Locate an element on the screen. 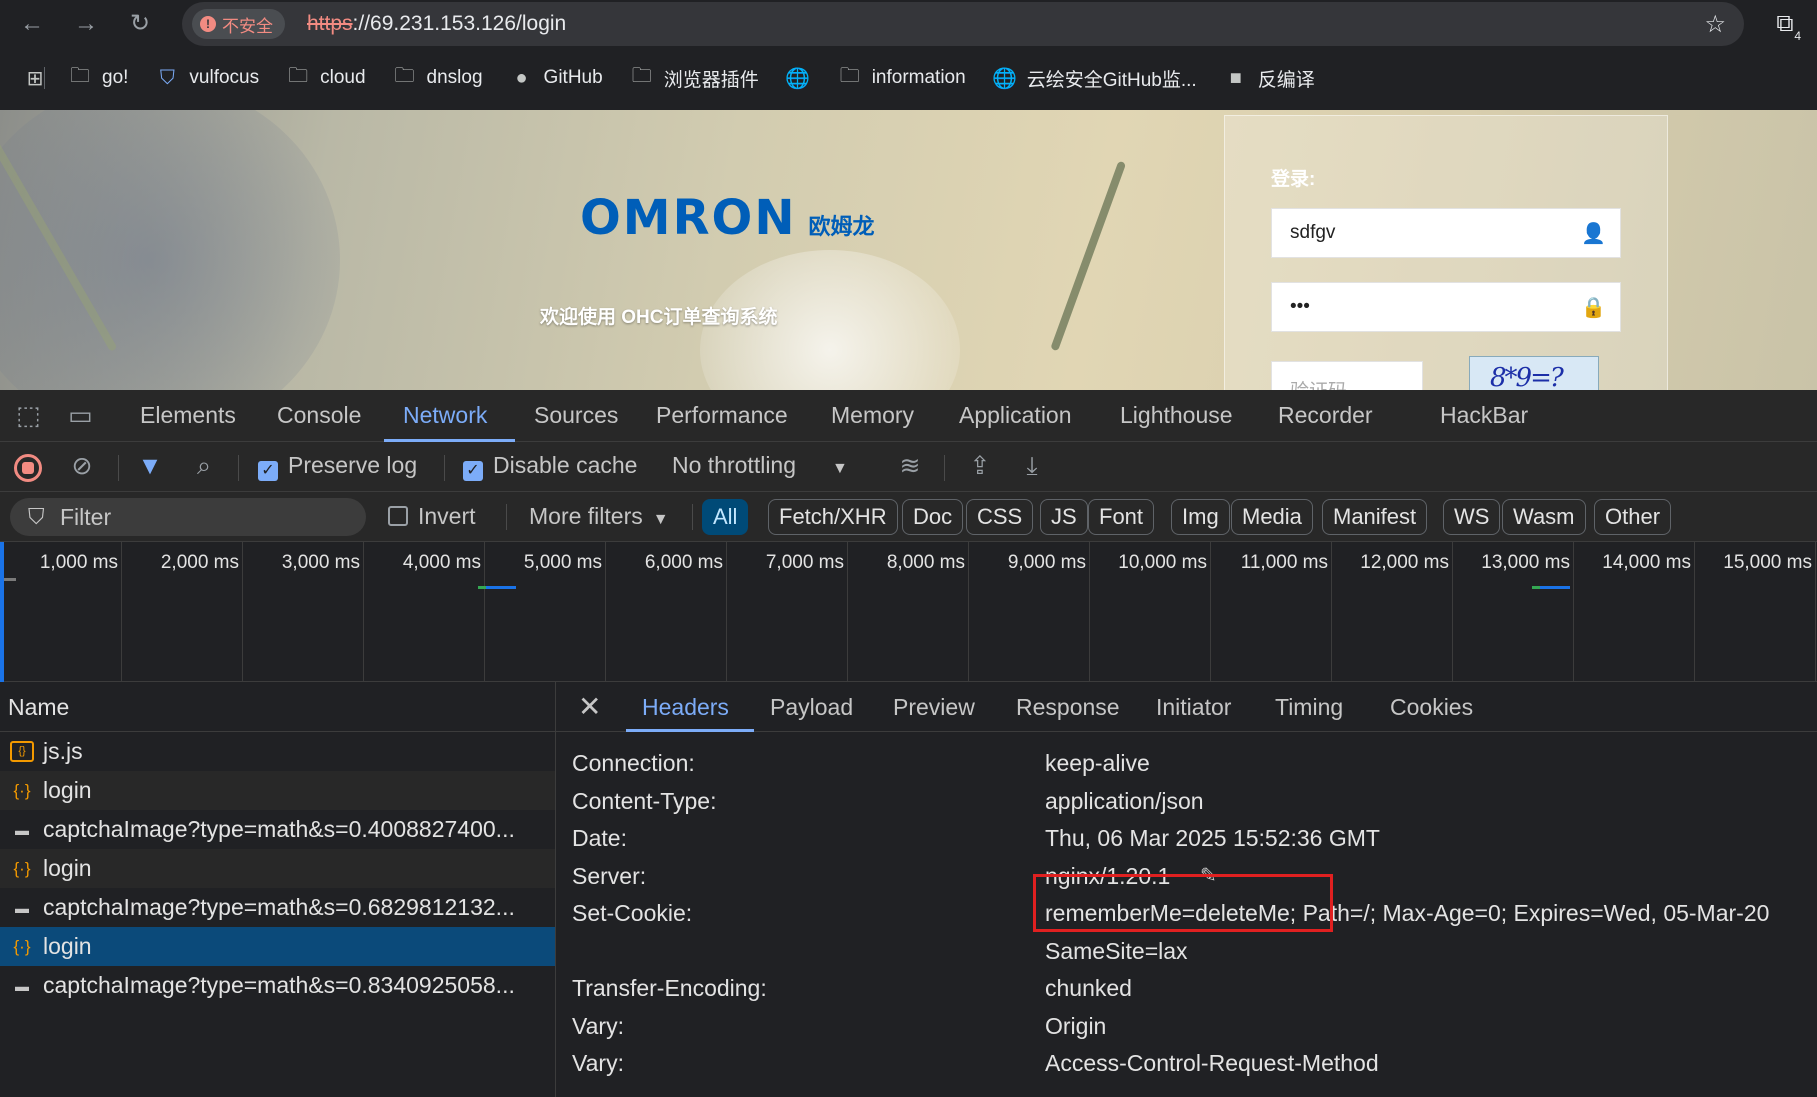 The image size is (1817, 1097). bookmark-item: 🗀 cloud is located at coordinates (325, 77).